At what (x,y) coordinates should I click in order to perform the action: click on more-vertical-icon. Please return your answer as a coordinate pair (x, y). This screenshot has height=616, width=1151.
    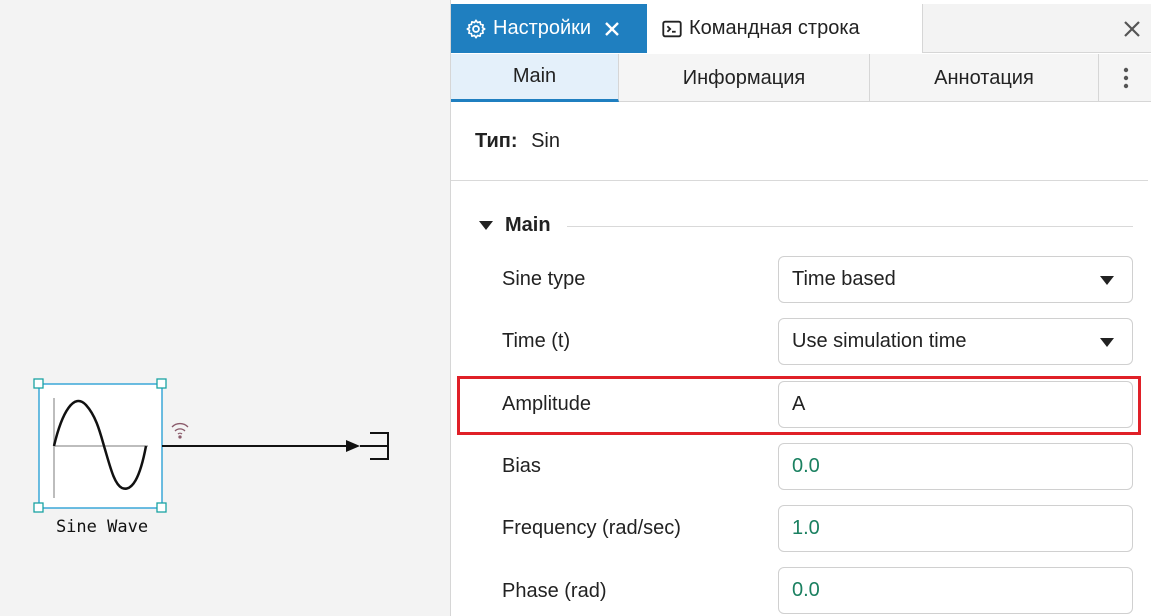
    Looking at the image, I should click on (1125, 78).